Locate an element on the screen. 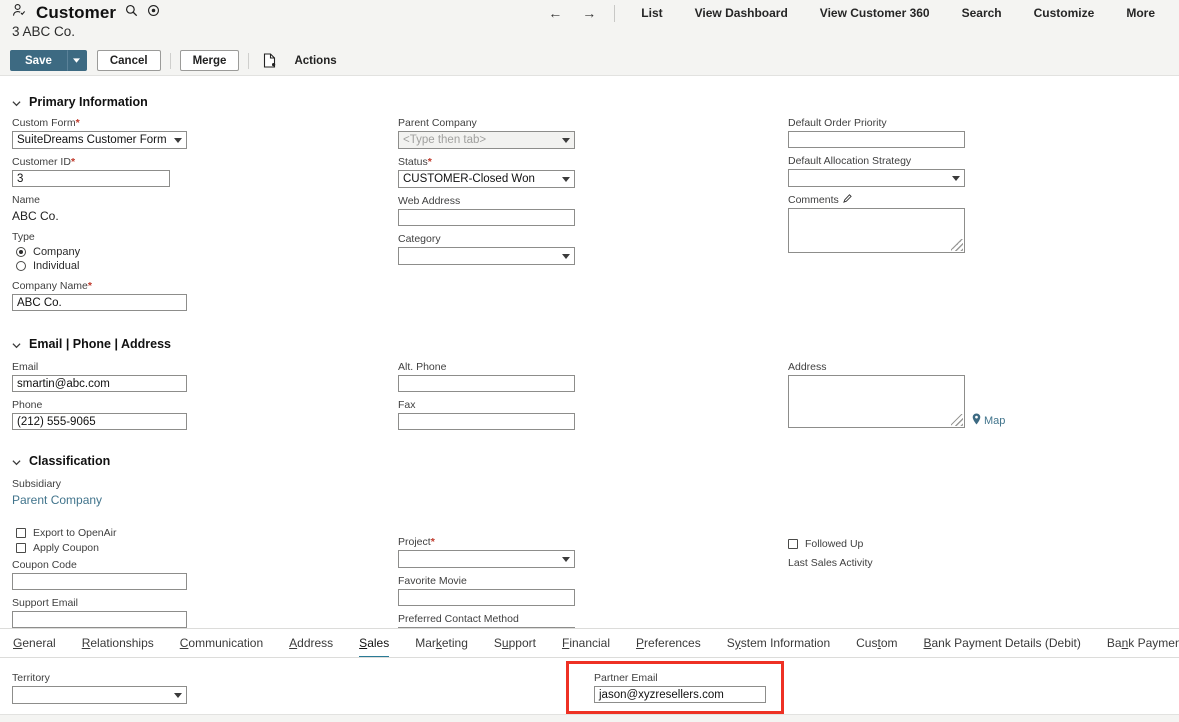 Image resolution: width=1179 pixels, height=722 pixels. field-alt-phone: Alt. Phone is located at coordinates (593, 376).